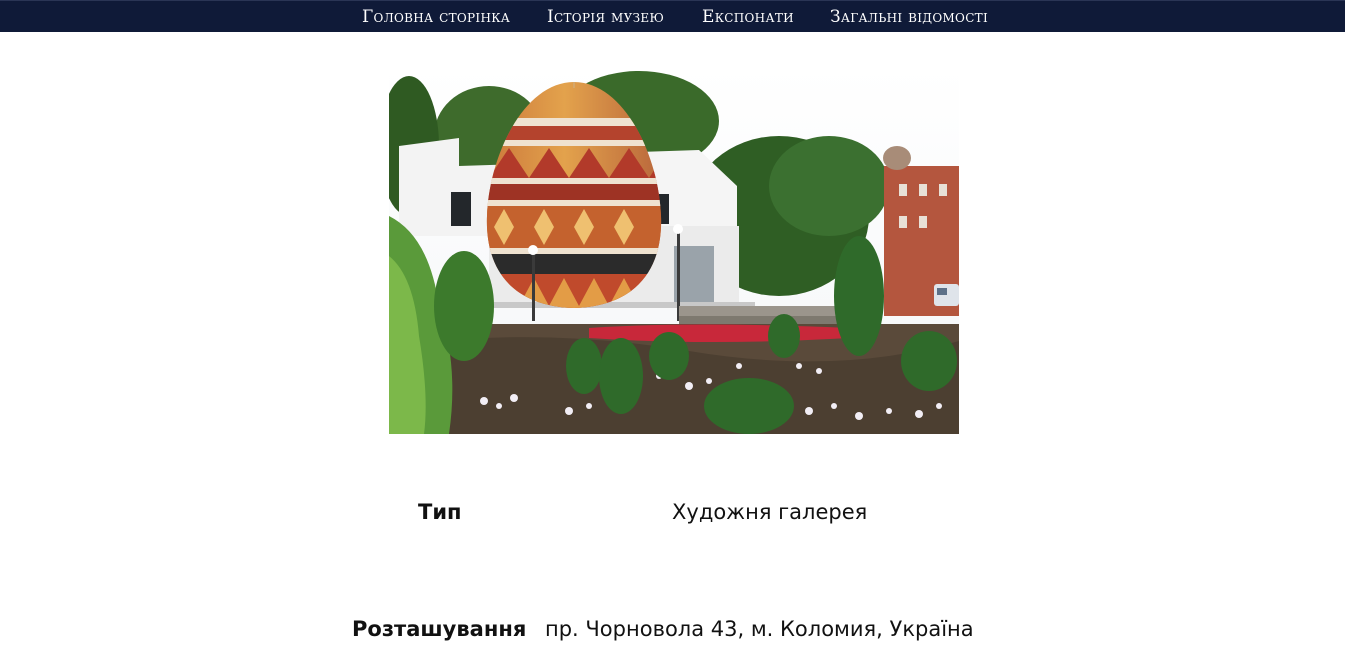 This screenshot has width=1345, height=664. I want to click on type-label: Тип, so click(440, 512).